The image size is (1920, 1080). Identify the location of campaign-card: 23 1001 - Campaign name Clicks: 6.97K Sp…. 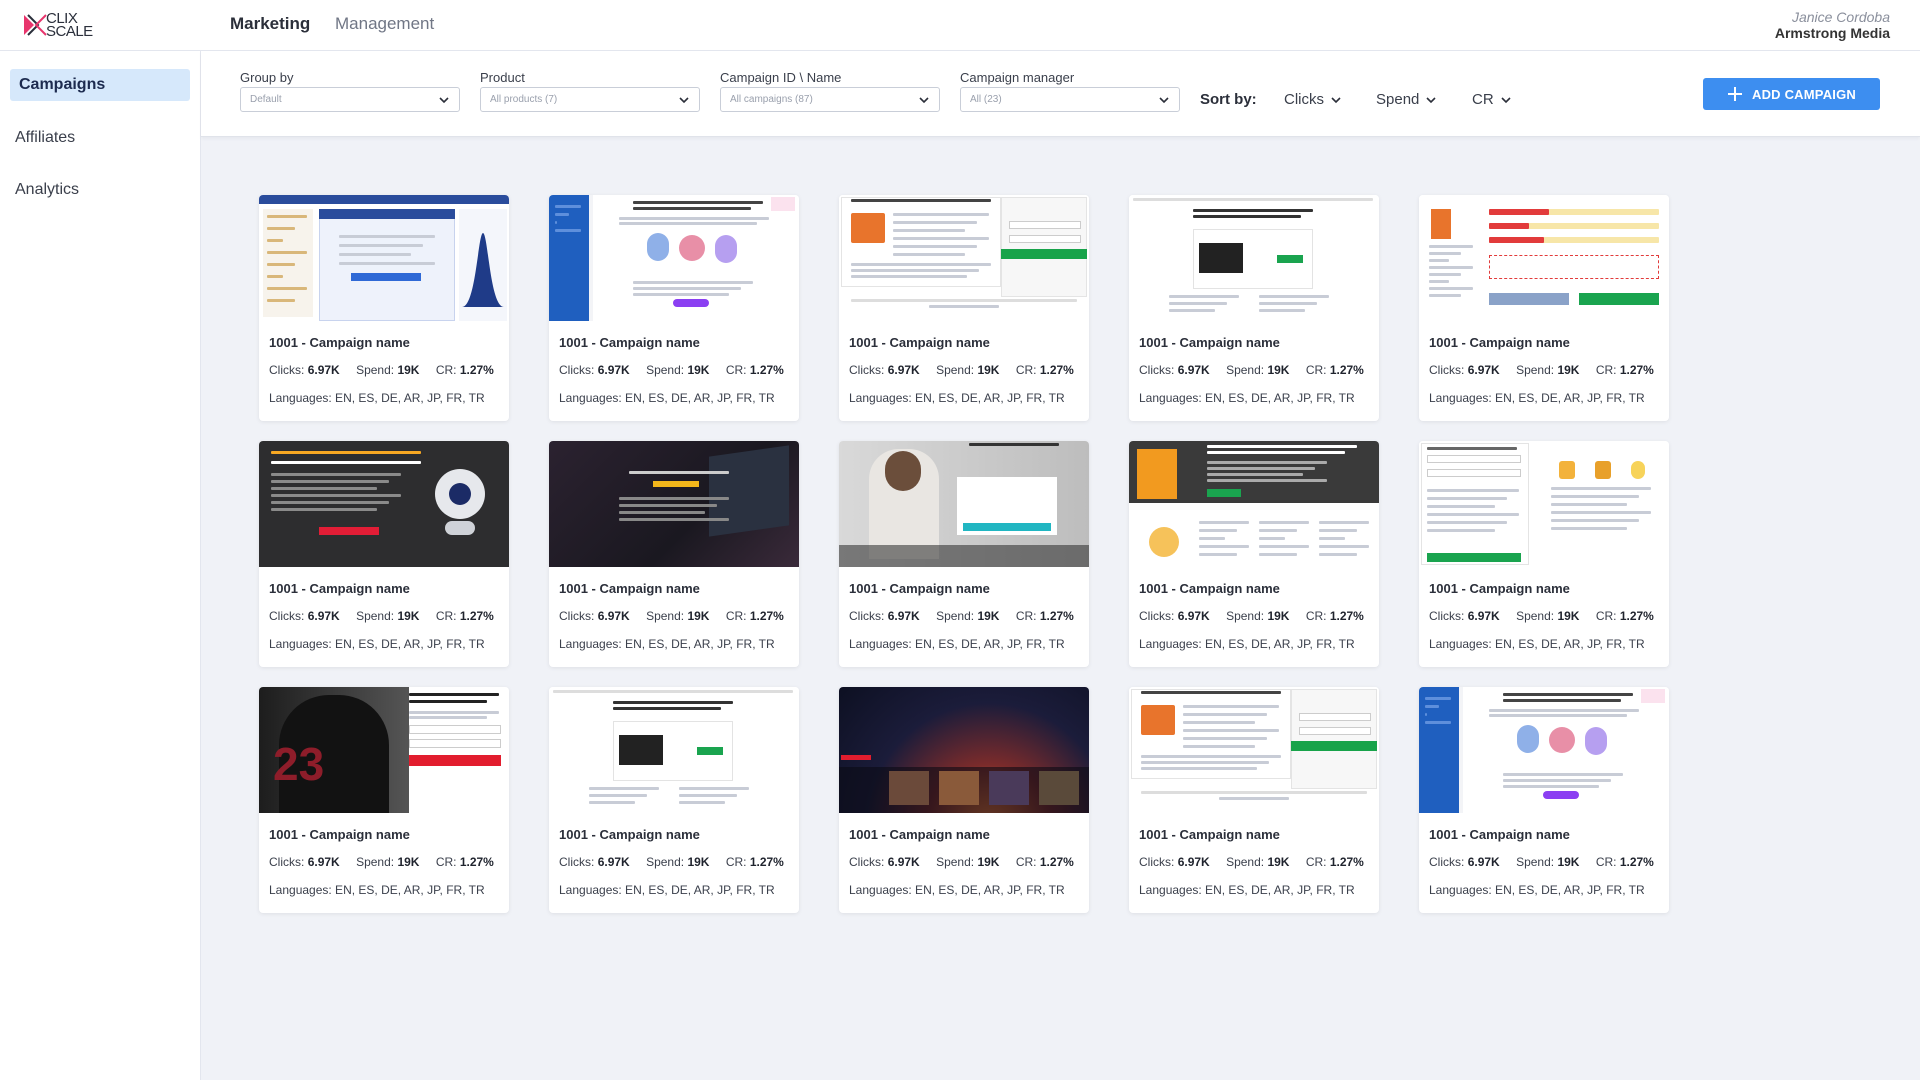
(384, 800).